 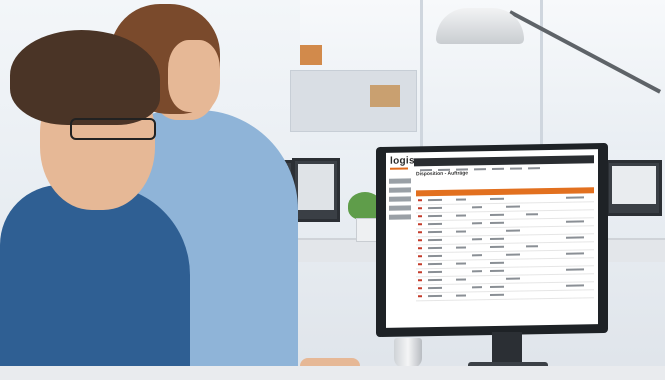 I want to click on orders-table, so click(x=505, y=244).